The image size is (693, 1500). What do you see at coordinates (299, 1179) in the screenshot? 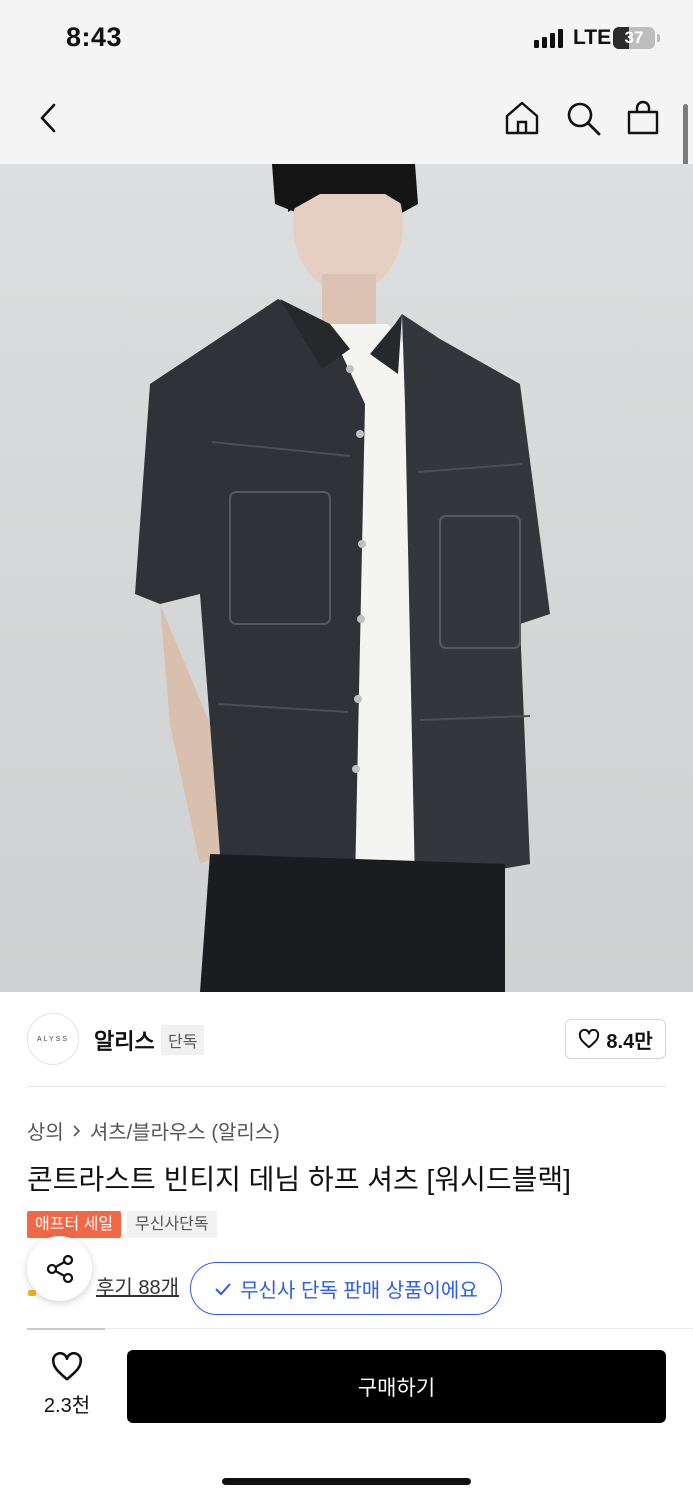
I see `product-title: 콘트라스트 빈티지 데님 하프 셔츠 [워시드블랙]` at bounding box center [299, 1179].